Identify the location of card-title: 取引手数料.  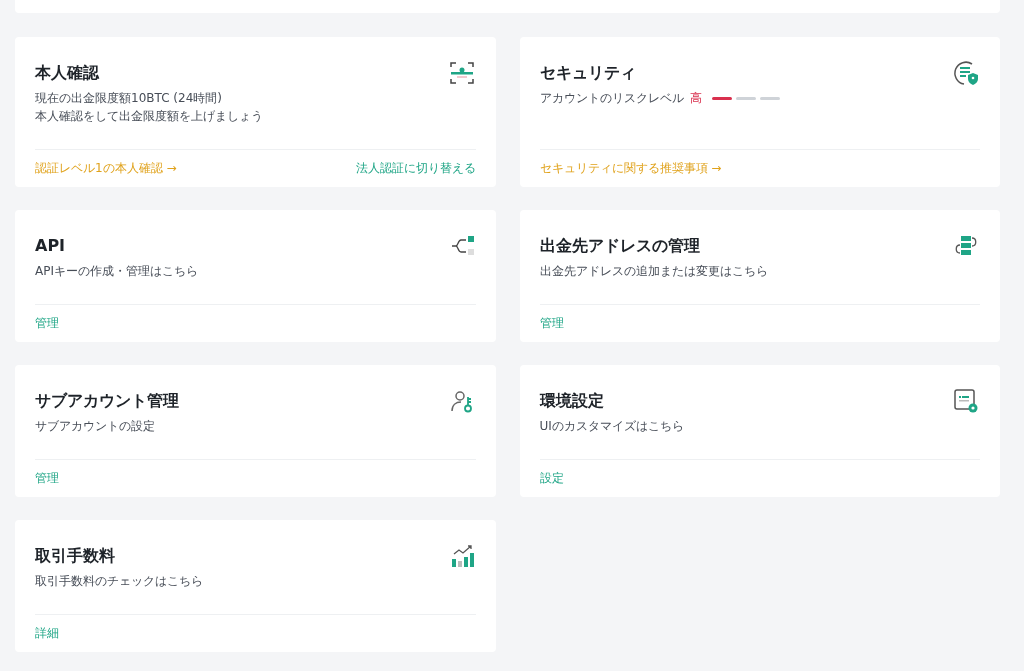
(75, 556).